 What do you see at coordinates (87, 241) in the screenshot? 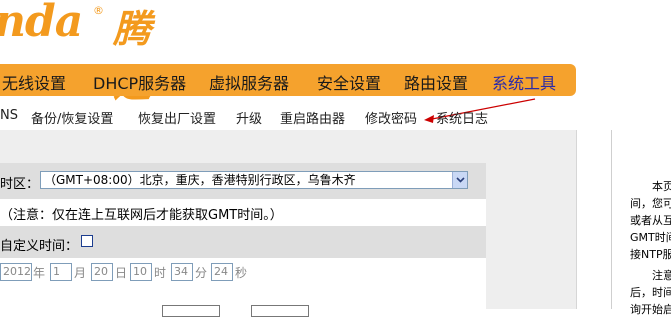
I see `custom-time-checkbox` at bounding box center [87, 241].